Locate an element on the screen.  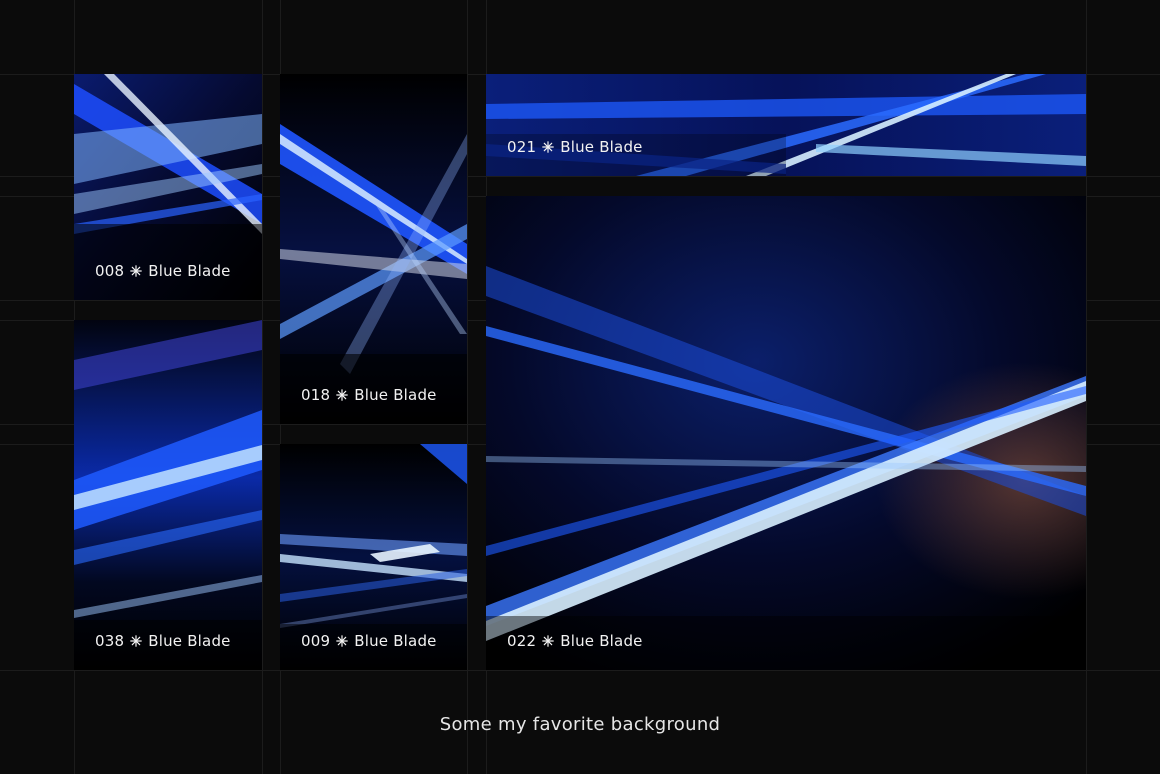
tile-number: 022 is located at coordinates (522, 641).